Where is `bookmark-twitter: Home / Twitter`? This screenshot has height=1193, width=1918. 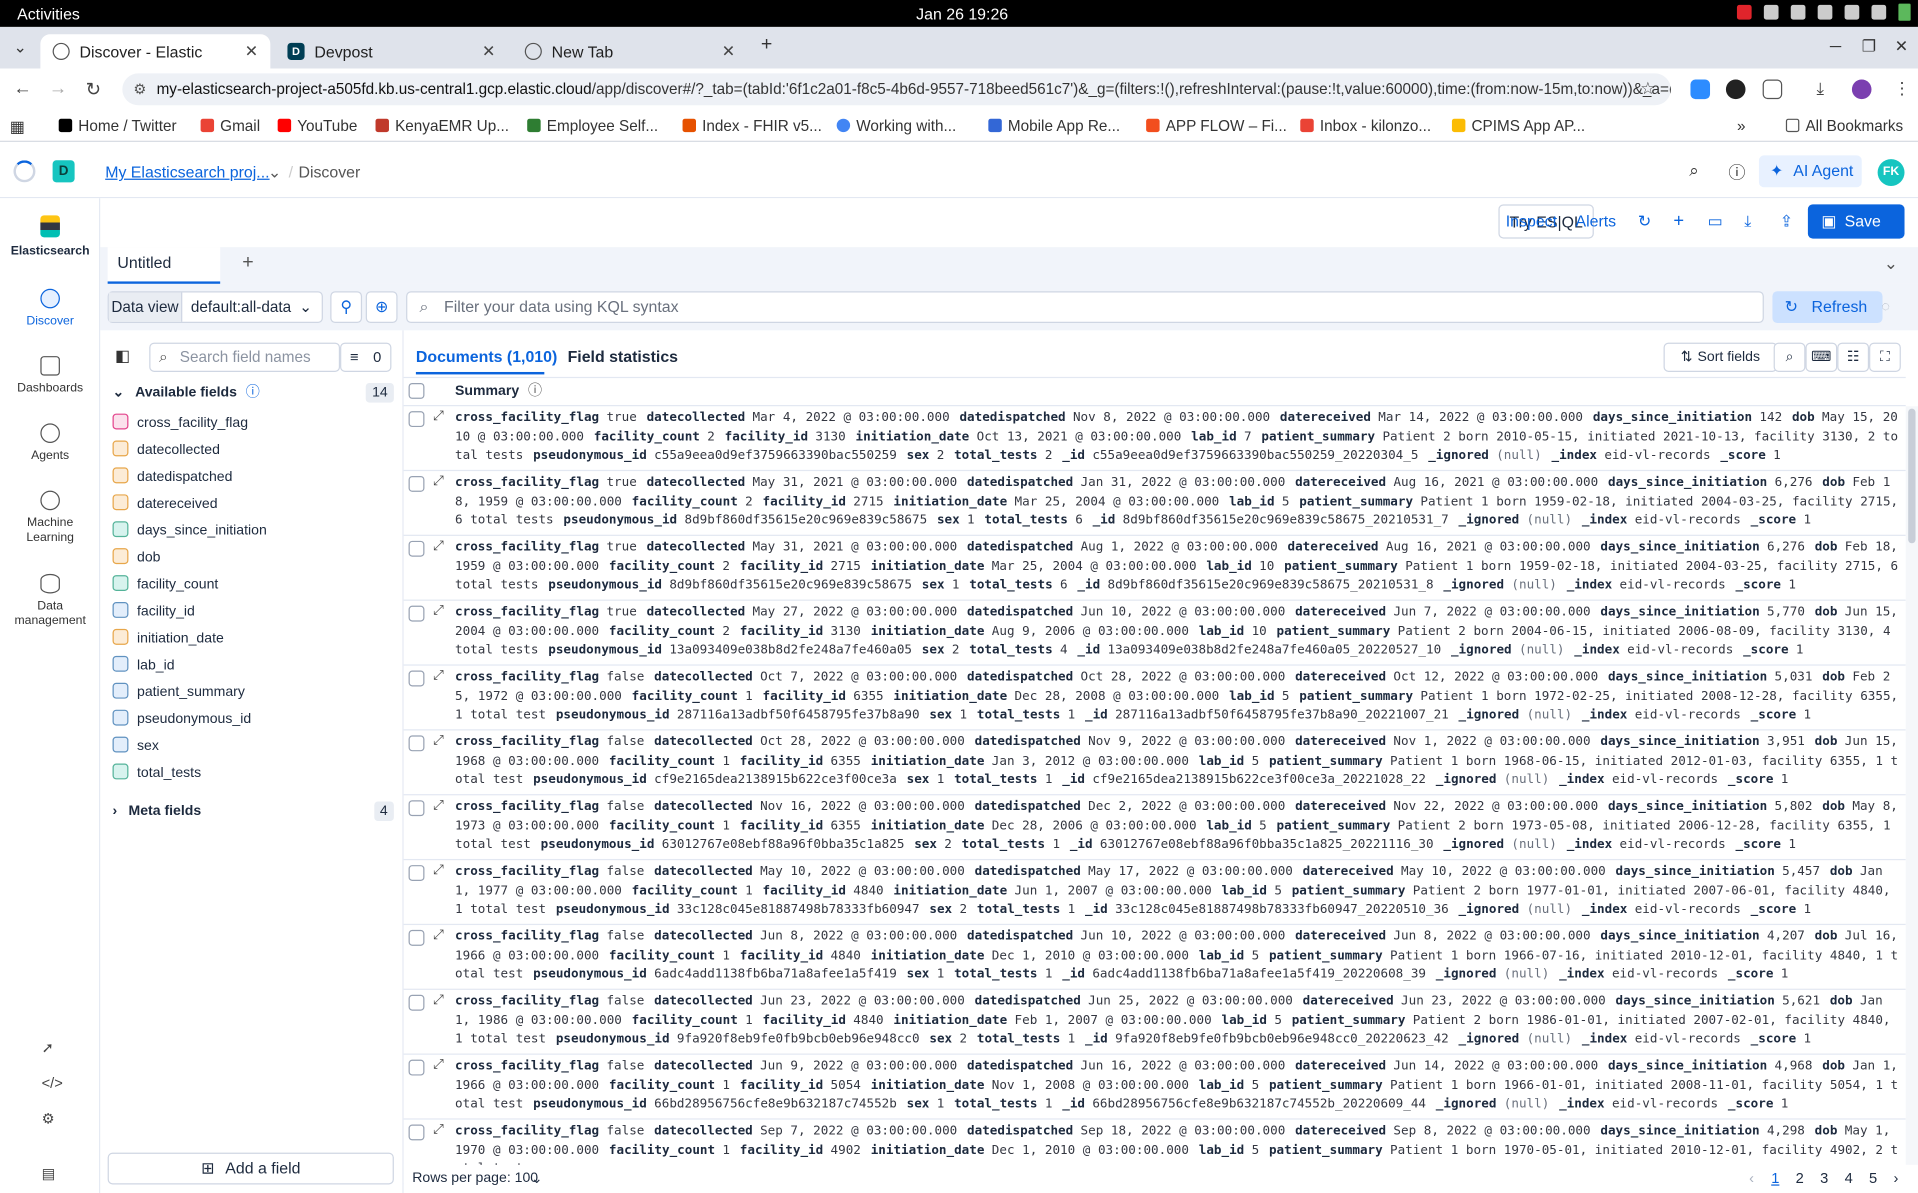 bookmark-twitter: Home / Twitter is located at coordinates (117, 126).